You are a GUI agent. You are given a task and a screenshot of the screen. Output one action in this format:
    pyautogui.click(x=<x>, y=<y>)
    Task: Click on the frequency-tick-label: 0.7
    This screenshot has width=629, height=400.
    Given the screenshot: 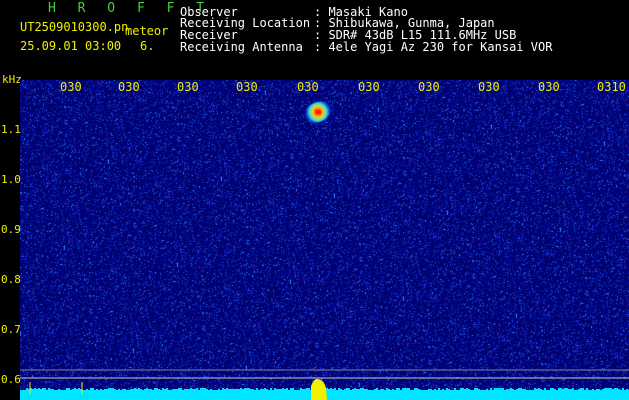 What is the action you would take?
    pyautogui.click(x=11, y=329)
    